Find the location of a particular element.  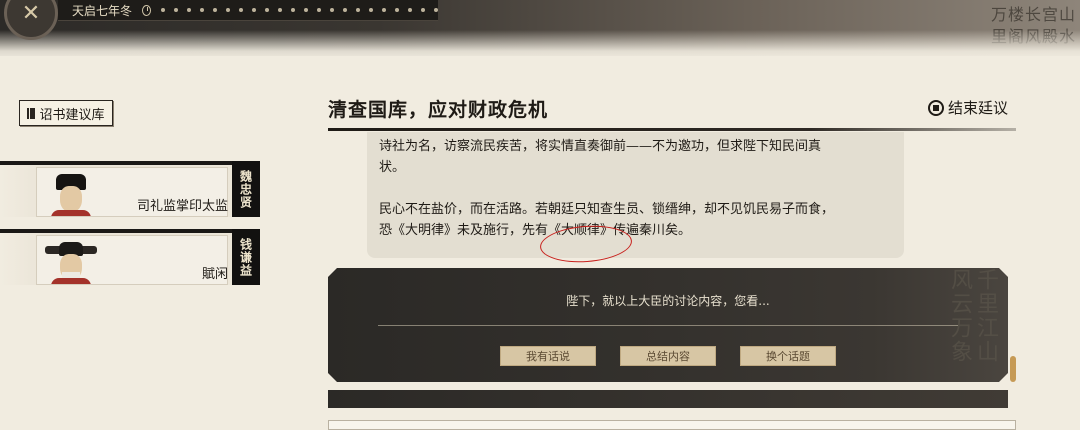

minister-portrait is located at coordinates (132, 260).